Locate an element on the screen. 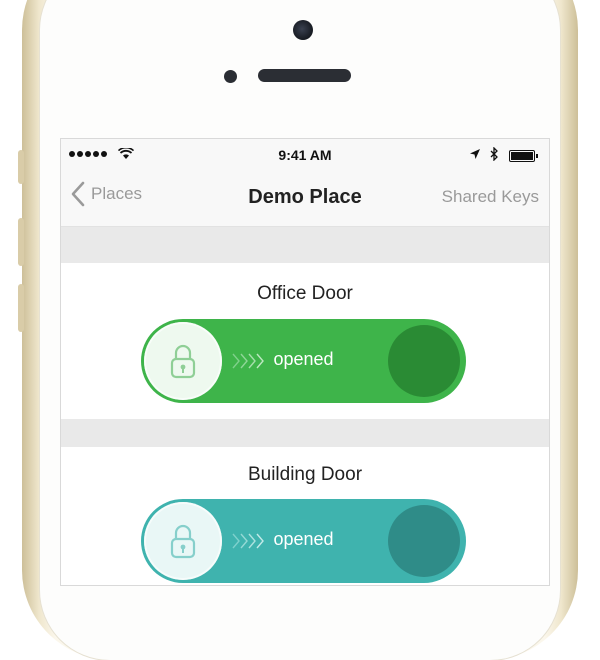 This screenshot has height=660, width=600. proximity-sensor is located at coordinates (230, 76).